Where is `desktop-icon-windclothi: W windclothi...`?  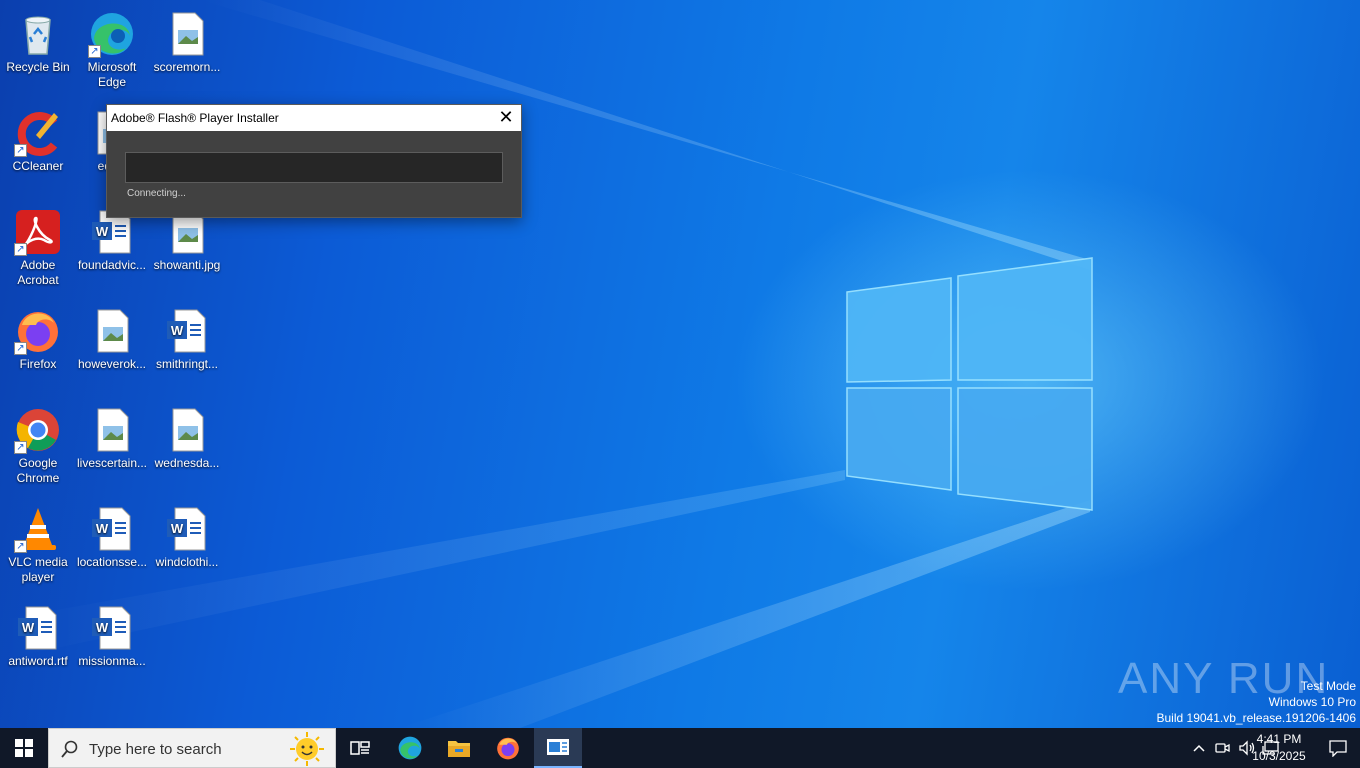 desktop-icon-windclothi: W windclothi... is located at coordinates (187, 547).